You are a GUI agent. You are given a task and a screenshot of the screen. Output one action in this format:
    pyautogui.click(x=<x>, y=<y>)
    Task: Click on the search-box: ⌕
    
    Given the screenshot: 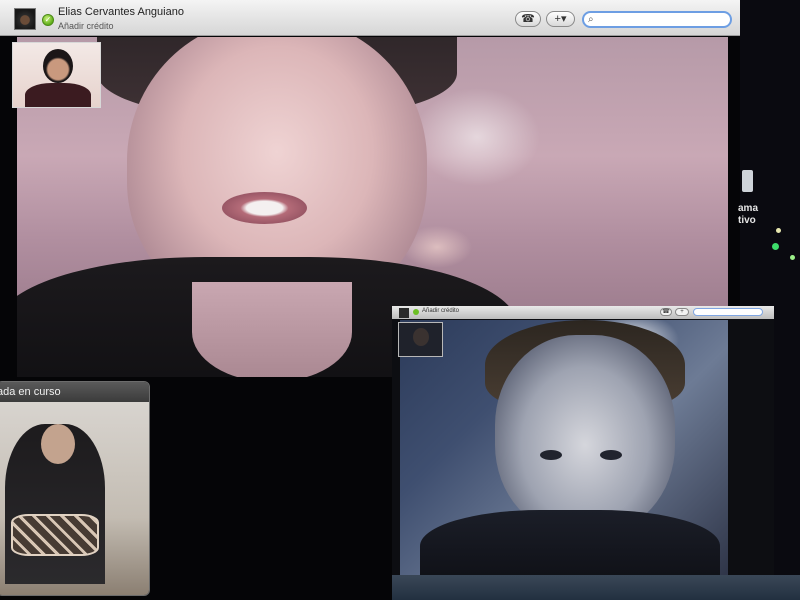 What is the action you would take?
    pyautogui.click(x=657, y=19)
    